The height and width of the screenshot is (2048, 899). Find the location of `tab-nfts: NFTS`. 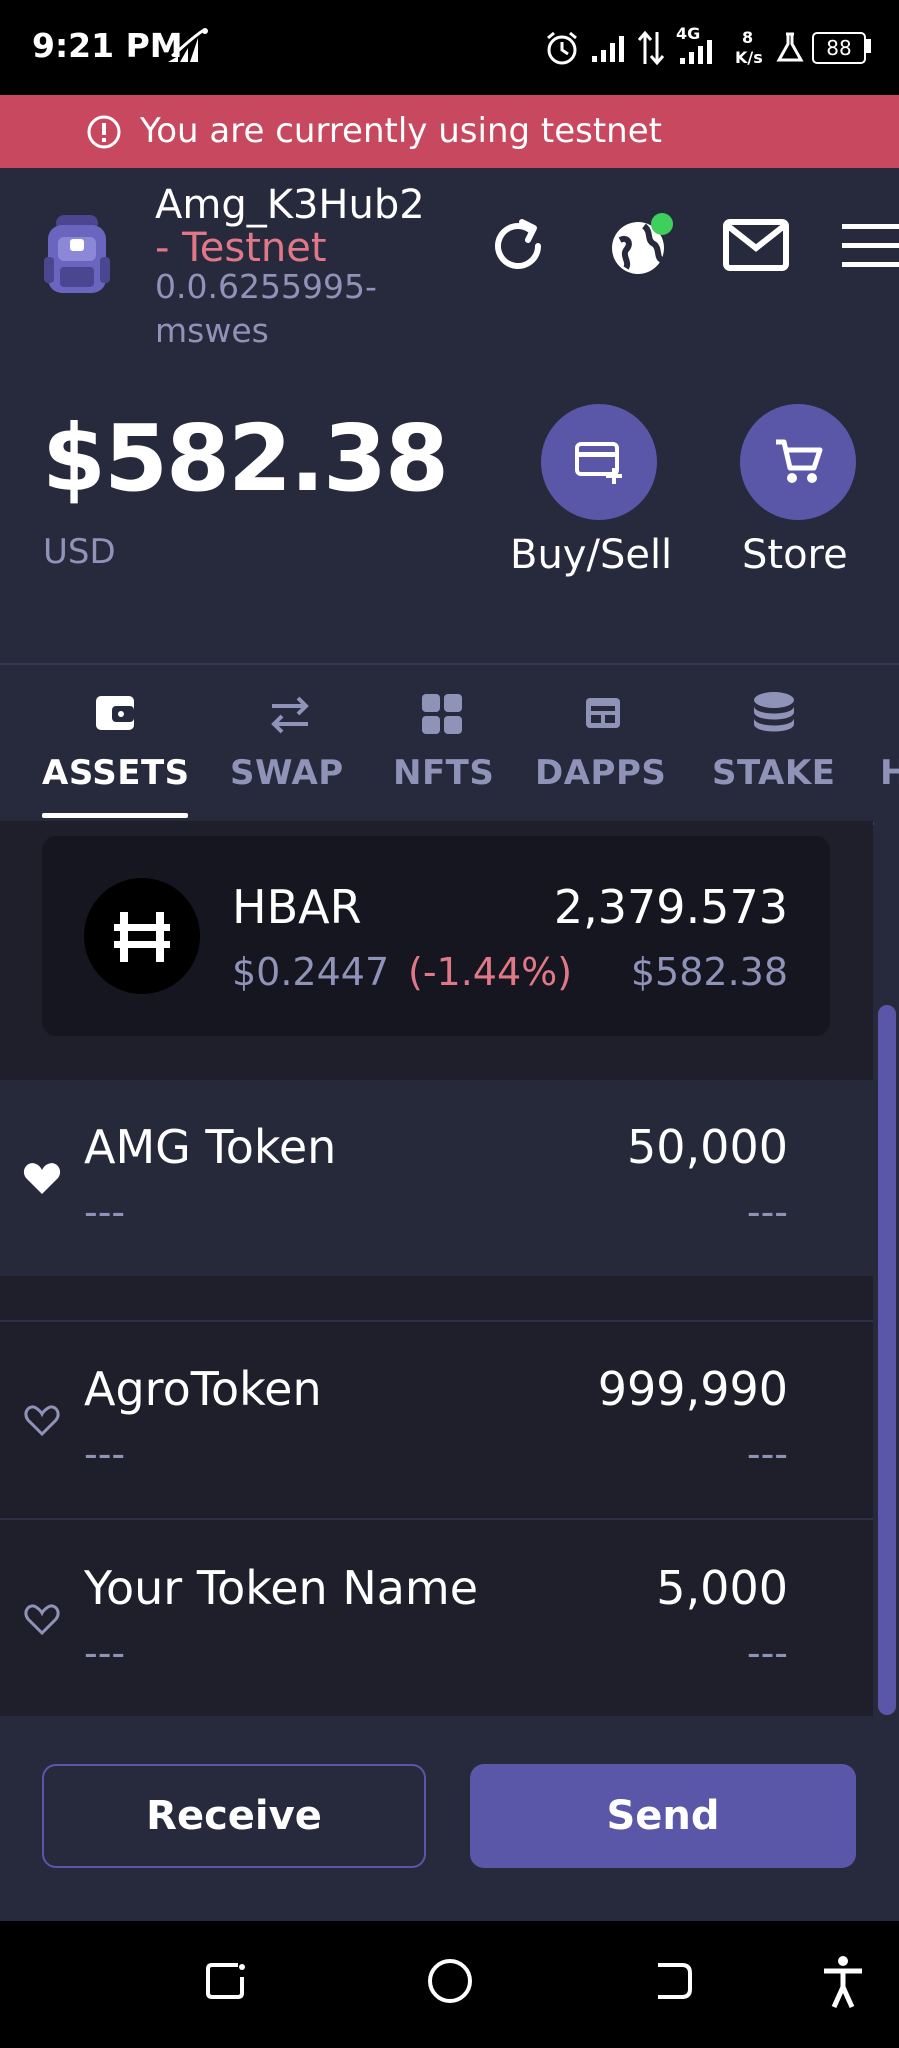

tab-nfts: NFTS is located at coordinates (443, 773).